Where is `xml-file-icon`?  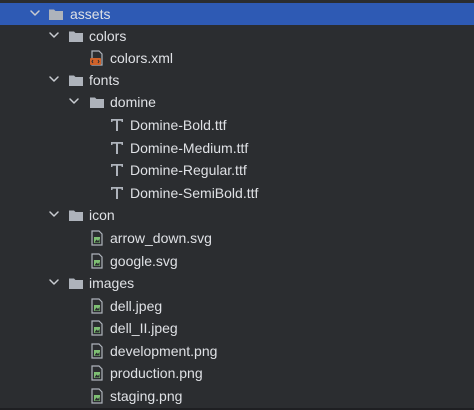 xml-file-icon is located at coordinates (97, 58).